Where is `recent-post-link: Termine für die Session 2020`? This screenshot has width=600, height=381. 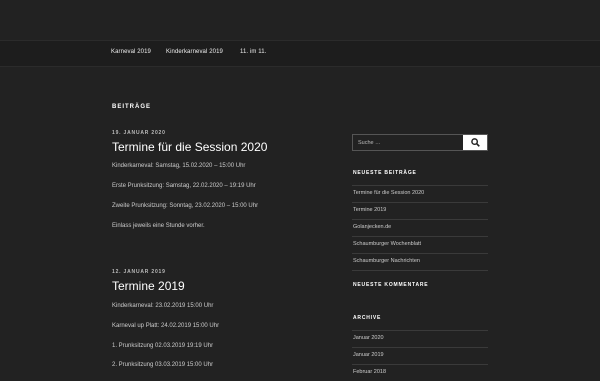
recent-post-link: Termine für die Session 2020 is located at coordinates (420, 193).